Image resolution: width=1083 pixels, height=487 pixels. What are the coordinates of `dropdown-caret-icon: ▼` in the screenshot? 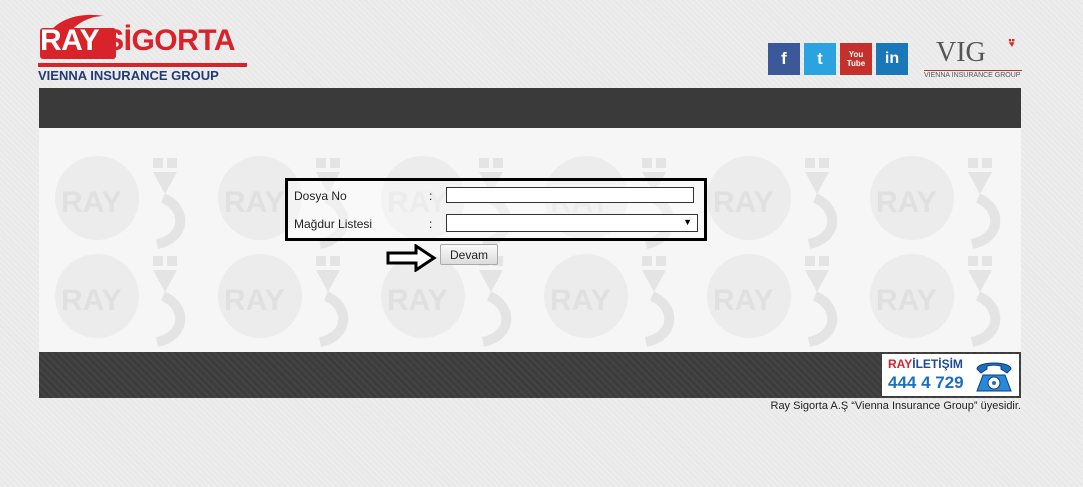 It's located at (687, 222).